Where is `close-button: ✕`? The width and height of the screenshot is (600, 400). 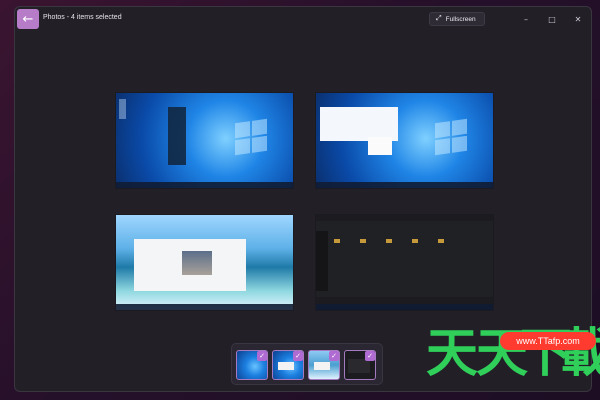 close-button: ✕ is located at coordinates (578, 19).